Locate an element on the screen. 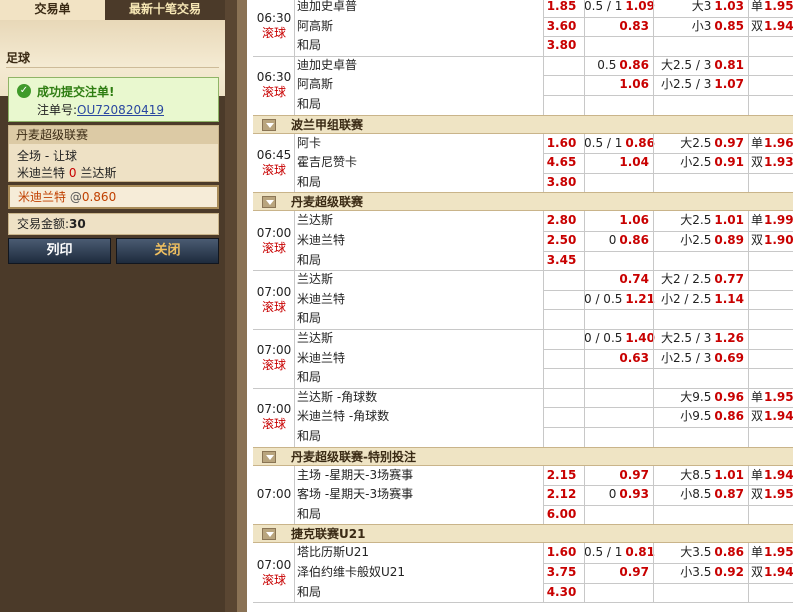 Image resolution: width=793 pixels, height=612 pixels. odds-1x2: 3.60 is located at coordinates (561, 27).